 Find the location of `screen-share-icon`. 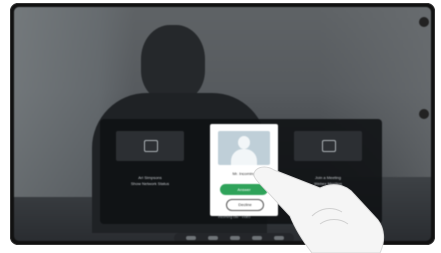

screen-share-icon is located at coordinates (151, 146).